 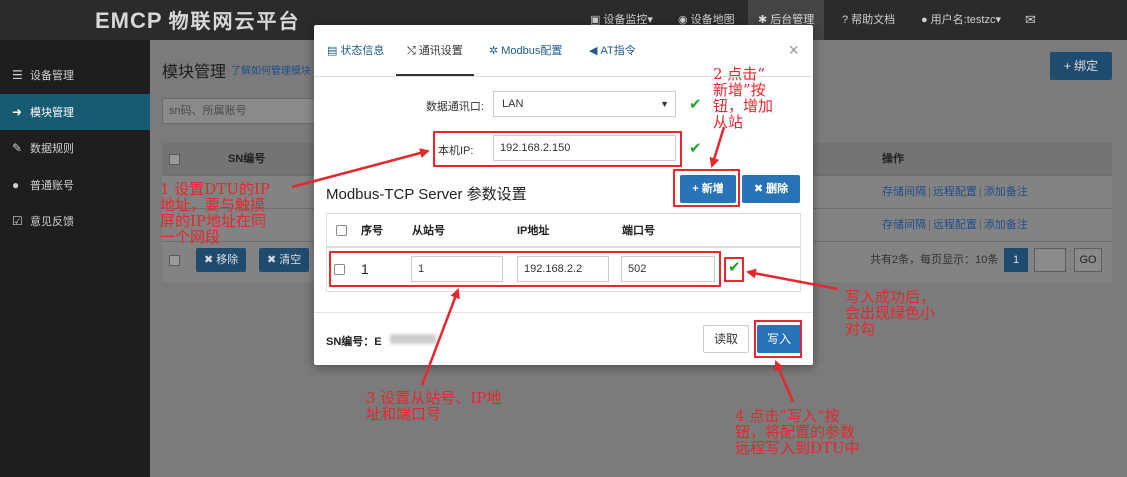 What do you see at coordinates (743, 98) in the screenshot?
I see `annotation-step-2: 2 点击“ 新增”按 钮，增加 从站` at bounding box center [743, 98].